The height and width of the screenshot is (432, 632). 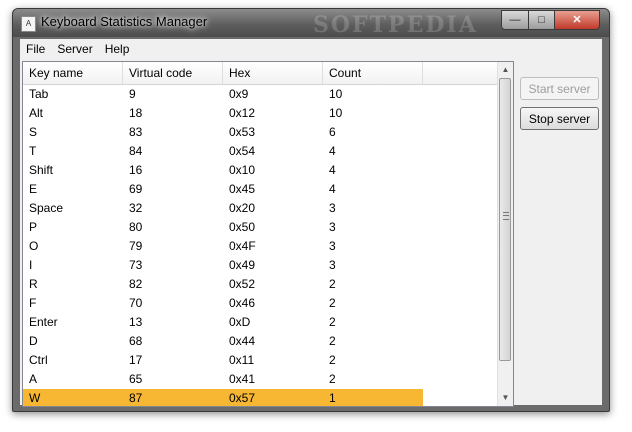 I want to click on table-row: Enter 13 0xD 2, so click(x=261, y=322).